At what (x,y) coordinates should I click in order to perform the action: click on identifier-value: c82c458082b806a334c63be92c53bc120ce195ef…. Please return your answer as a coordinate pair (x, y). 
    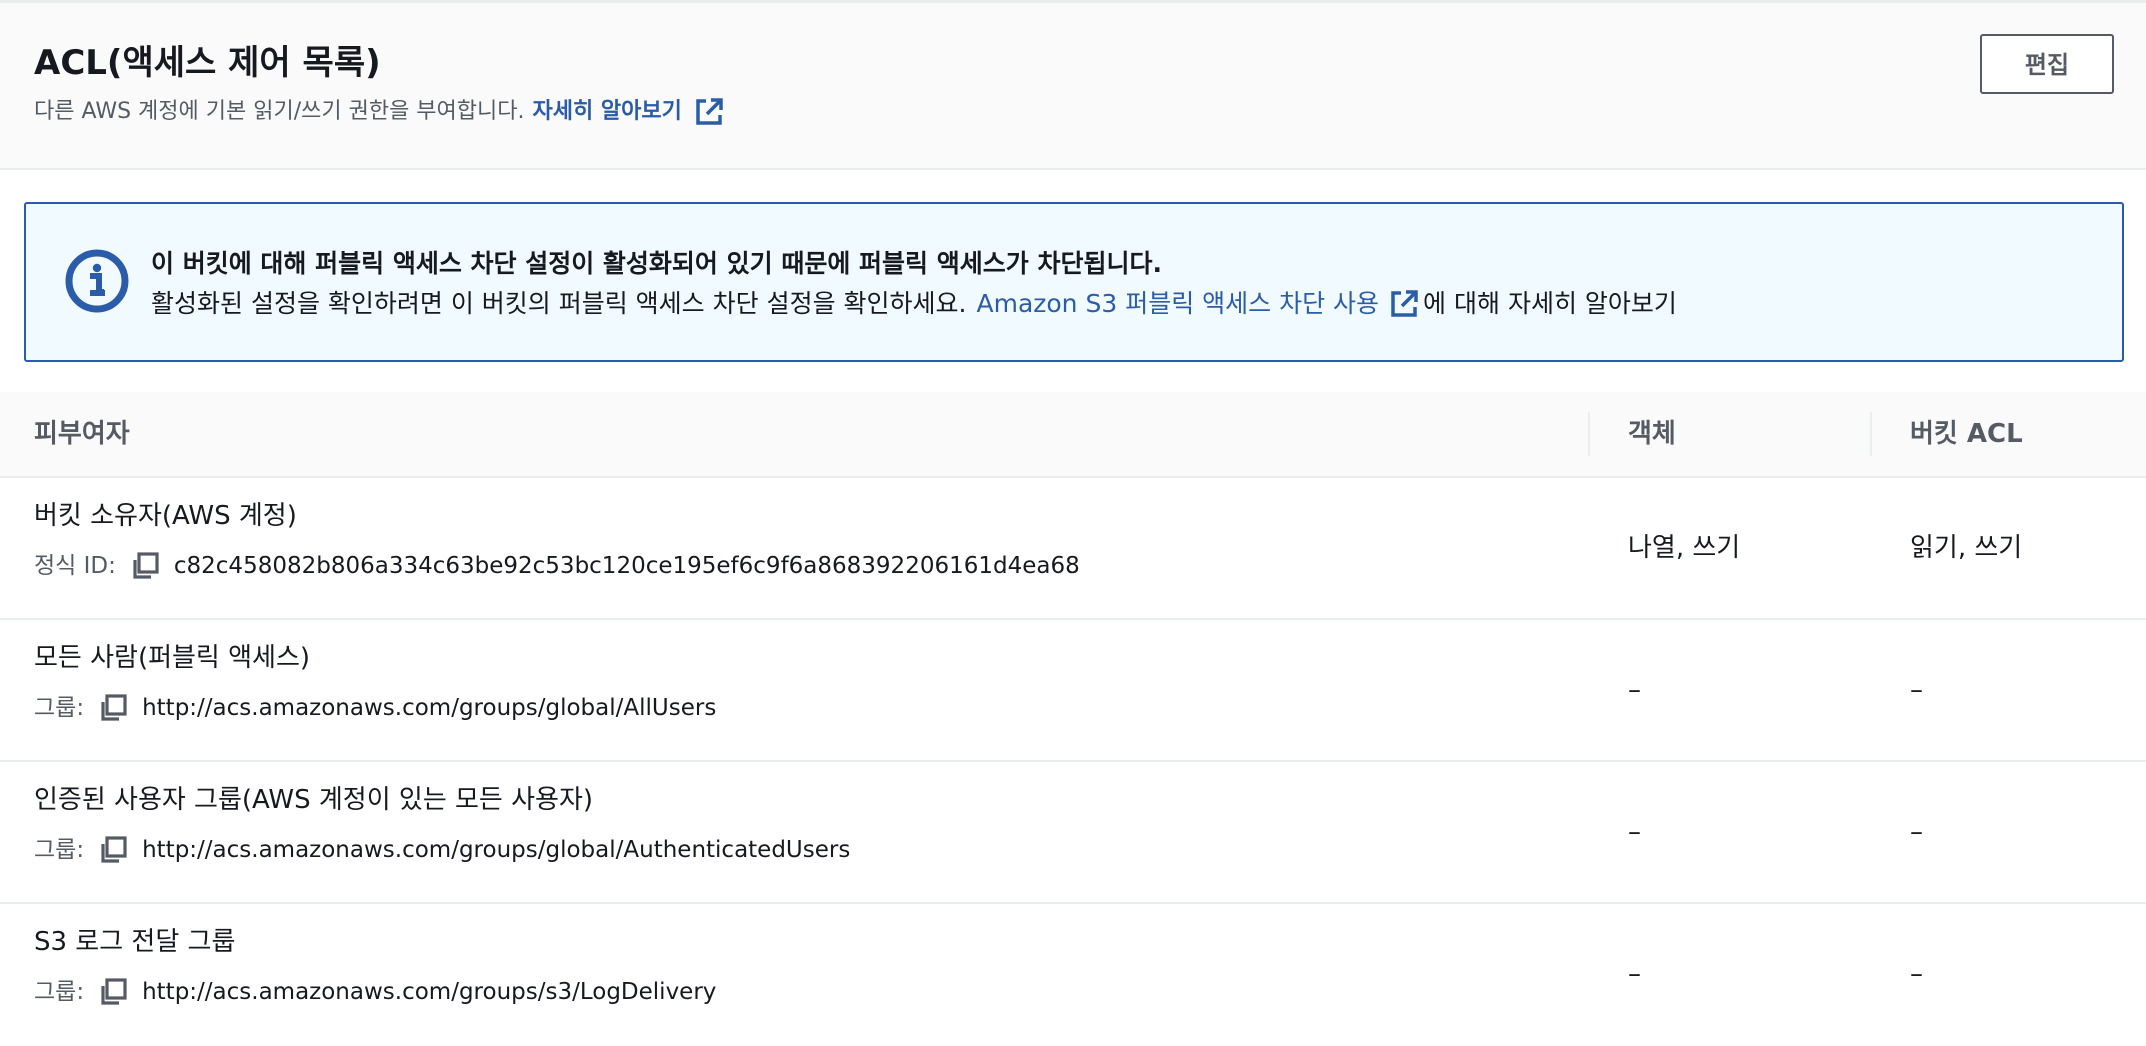
    Looking at the image, I should click on (626, 566).